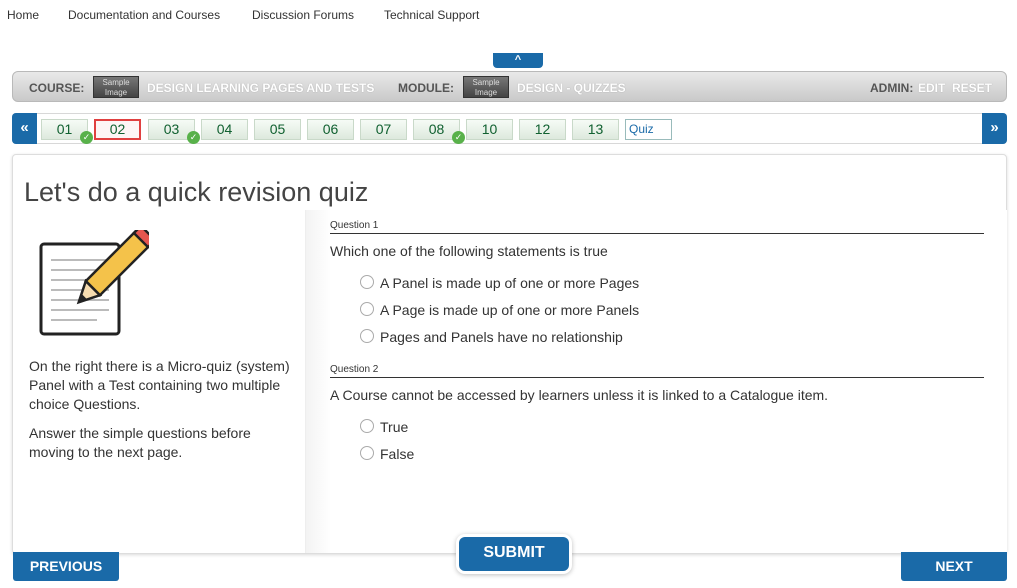 The height and width of the screenshot is (588, 1017). Describe the element at coordinates (144, 15) in the screenshot. I see `nav-documentation: Documentation and Courses` at that location.